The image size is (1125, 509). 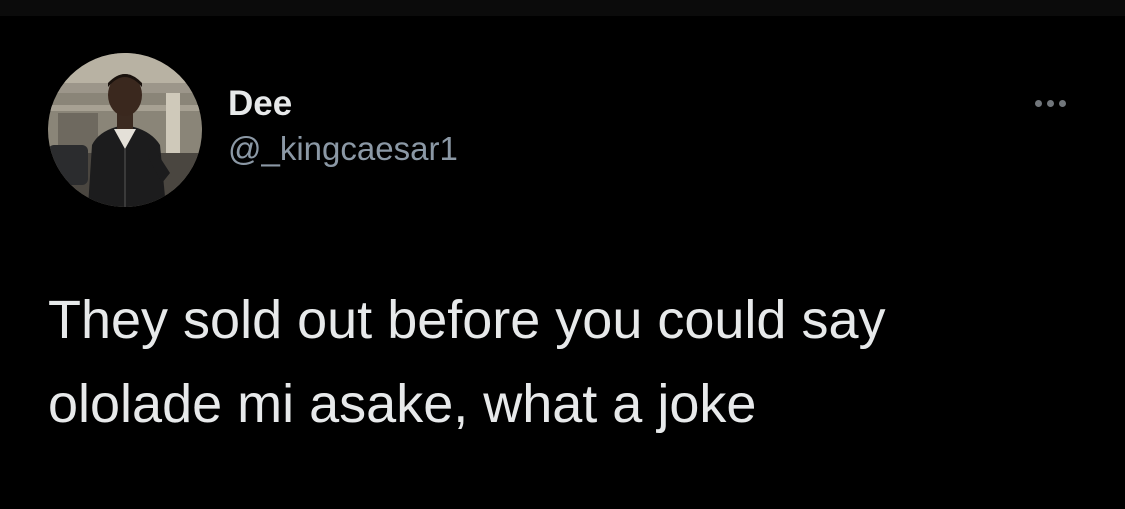 What do you see at coordinates (343, 104) in the screenshot?
I see `display-name: Dee` at bounding box center [343, 104].